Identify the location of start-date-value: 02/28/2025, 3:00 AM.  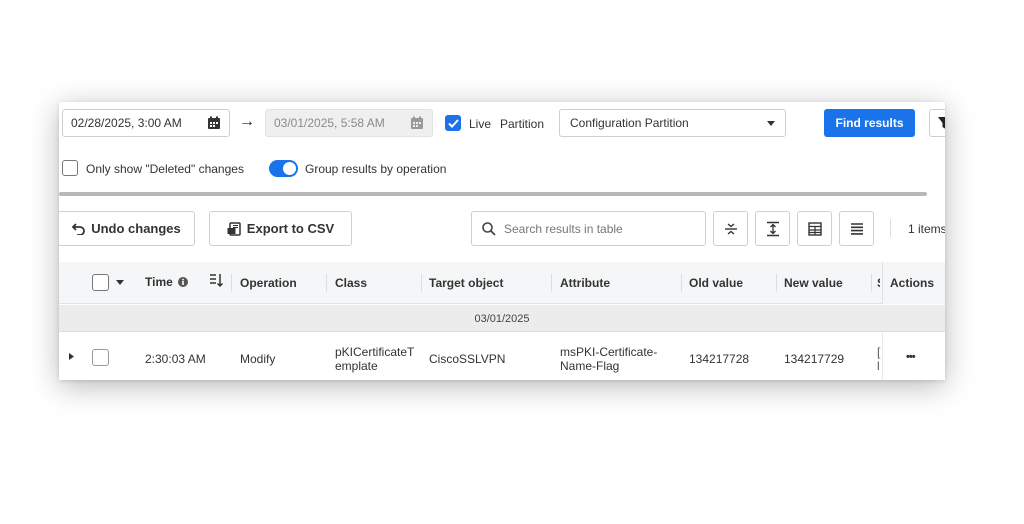
(126, 123).